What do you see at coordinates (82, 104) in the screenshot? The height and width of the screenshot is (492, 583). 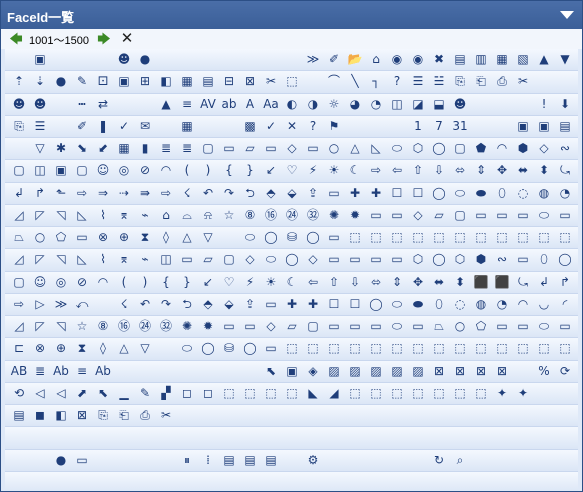 I see `face-id-icon: ┅` at bounding box center [82, 104].